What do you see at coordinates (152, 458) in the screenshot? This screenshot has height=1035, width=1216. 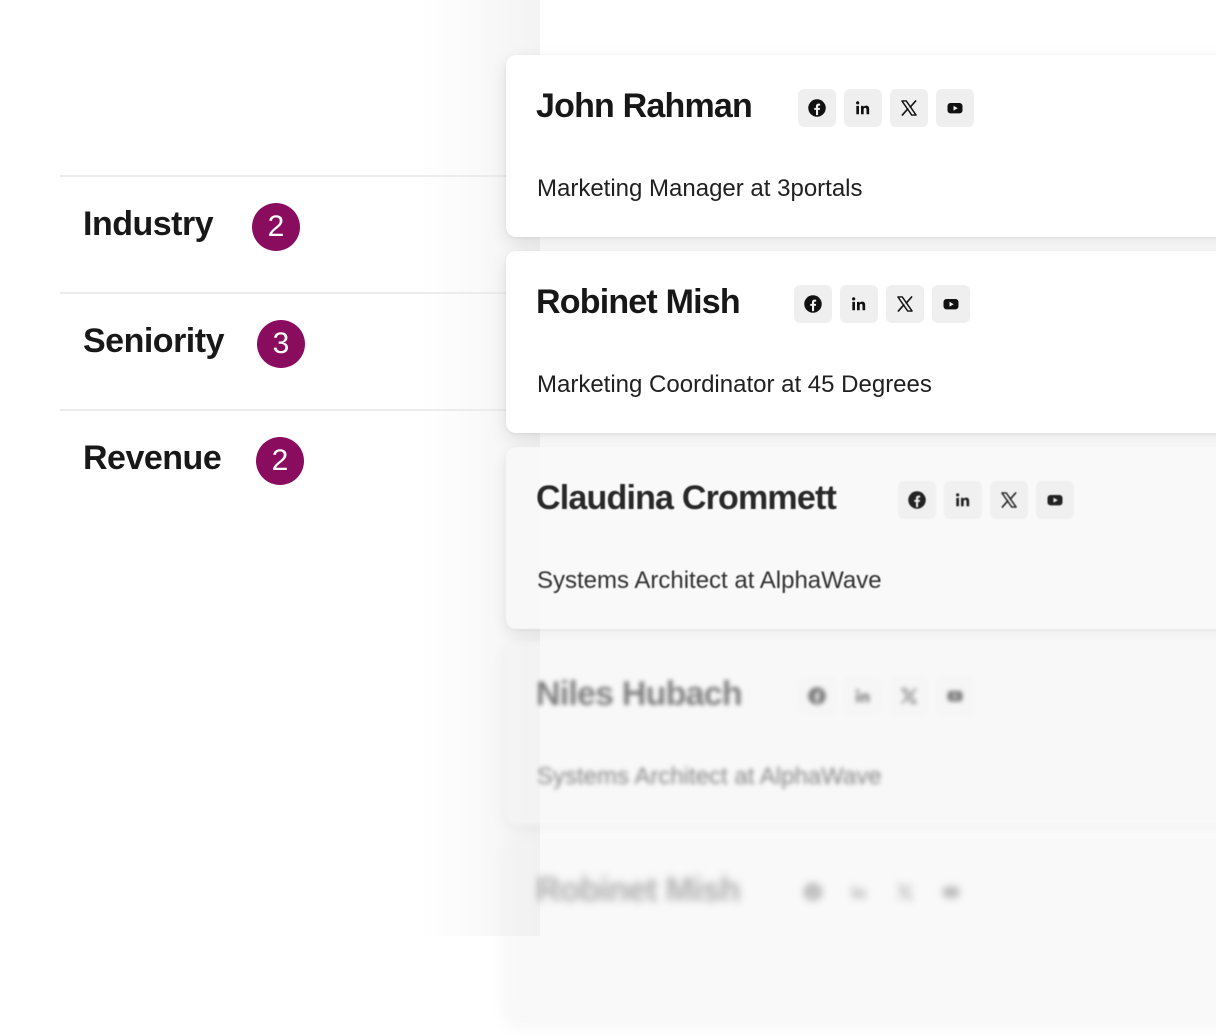 I see `filter-label: Revenue` at bounding box center [152, 458].